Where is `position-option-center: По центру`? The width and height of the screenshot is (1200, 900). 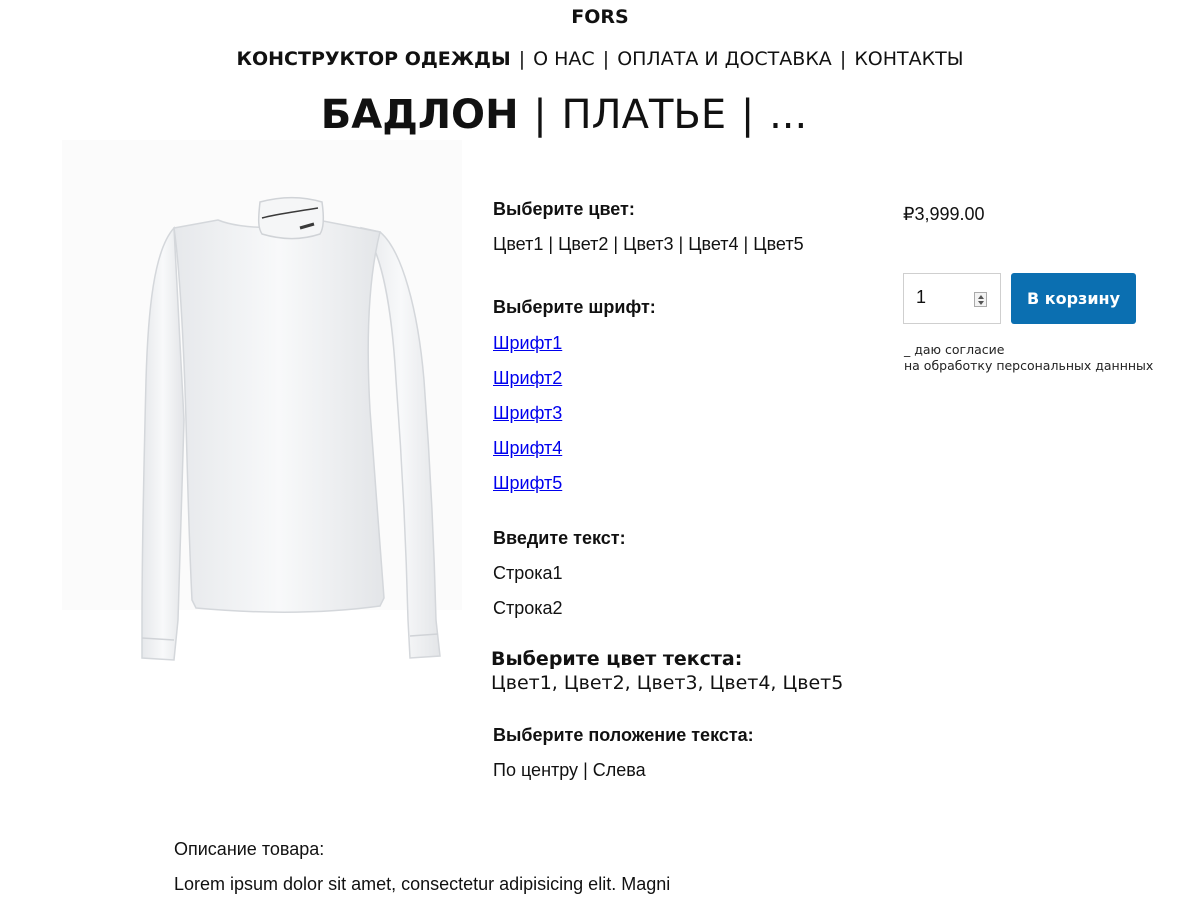 position-option-center: По центру is located at coordinates (535, 770).